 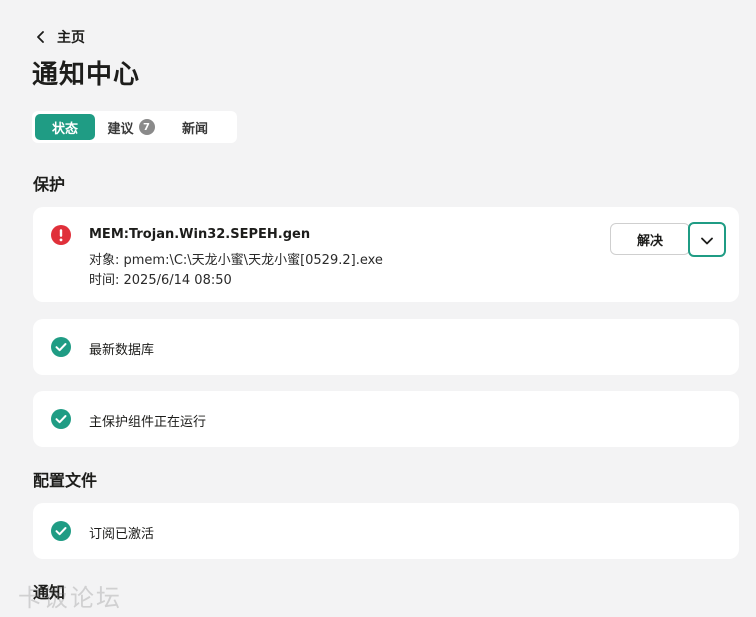 What do you see at coordinates (49, 184) in the screenshot?
I see `section-heading-protection: 保护` at bounding box center [49, 184].